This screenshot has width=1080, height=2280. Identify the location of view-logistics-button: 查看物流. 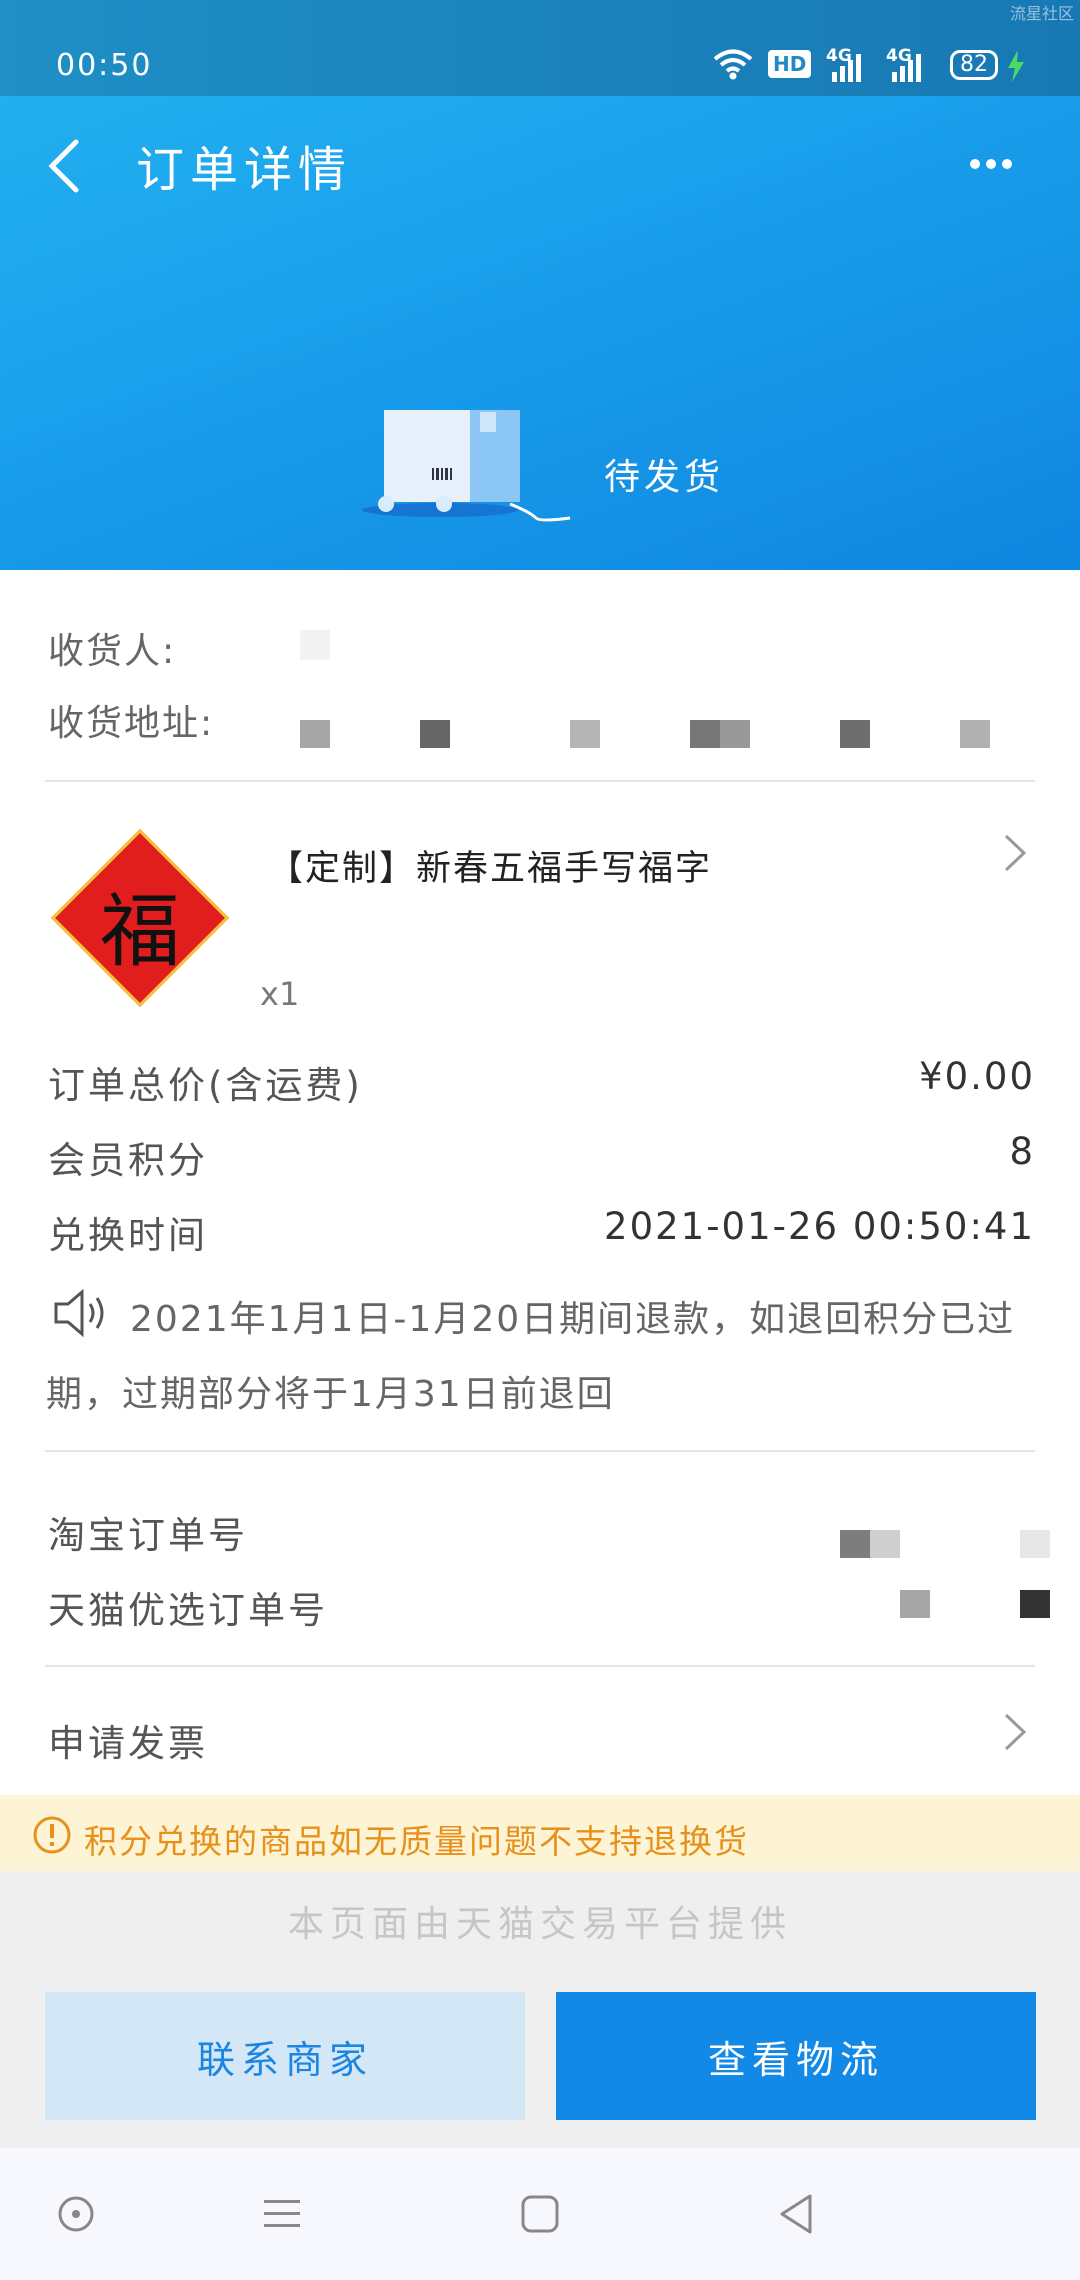
(796, 2056).